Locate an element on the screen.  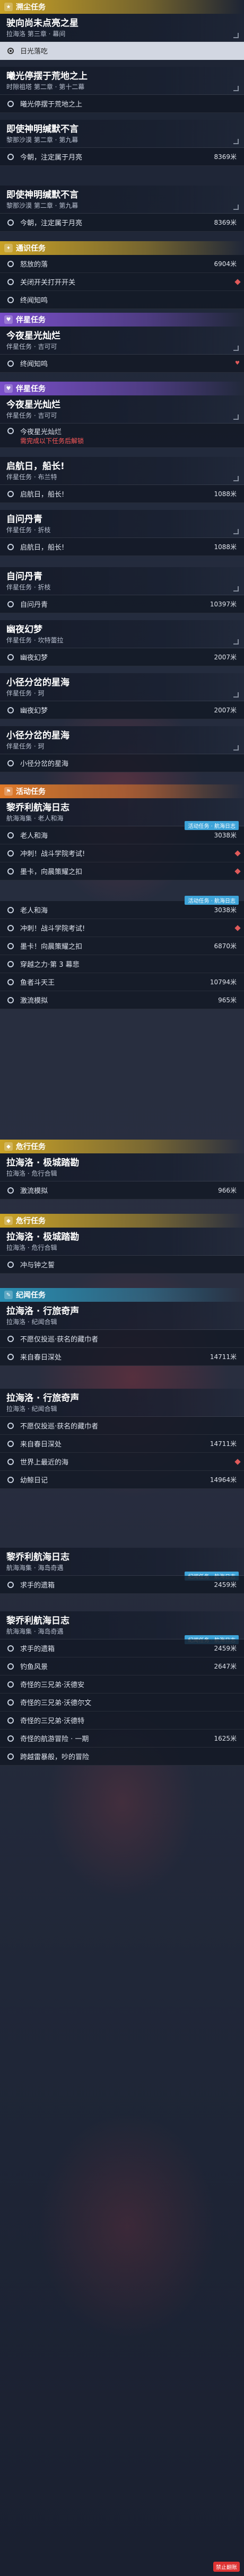
quest-step: 跨越雷暴般，吵的冒险 is located at coordinates (122, 1757).